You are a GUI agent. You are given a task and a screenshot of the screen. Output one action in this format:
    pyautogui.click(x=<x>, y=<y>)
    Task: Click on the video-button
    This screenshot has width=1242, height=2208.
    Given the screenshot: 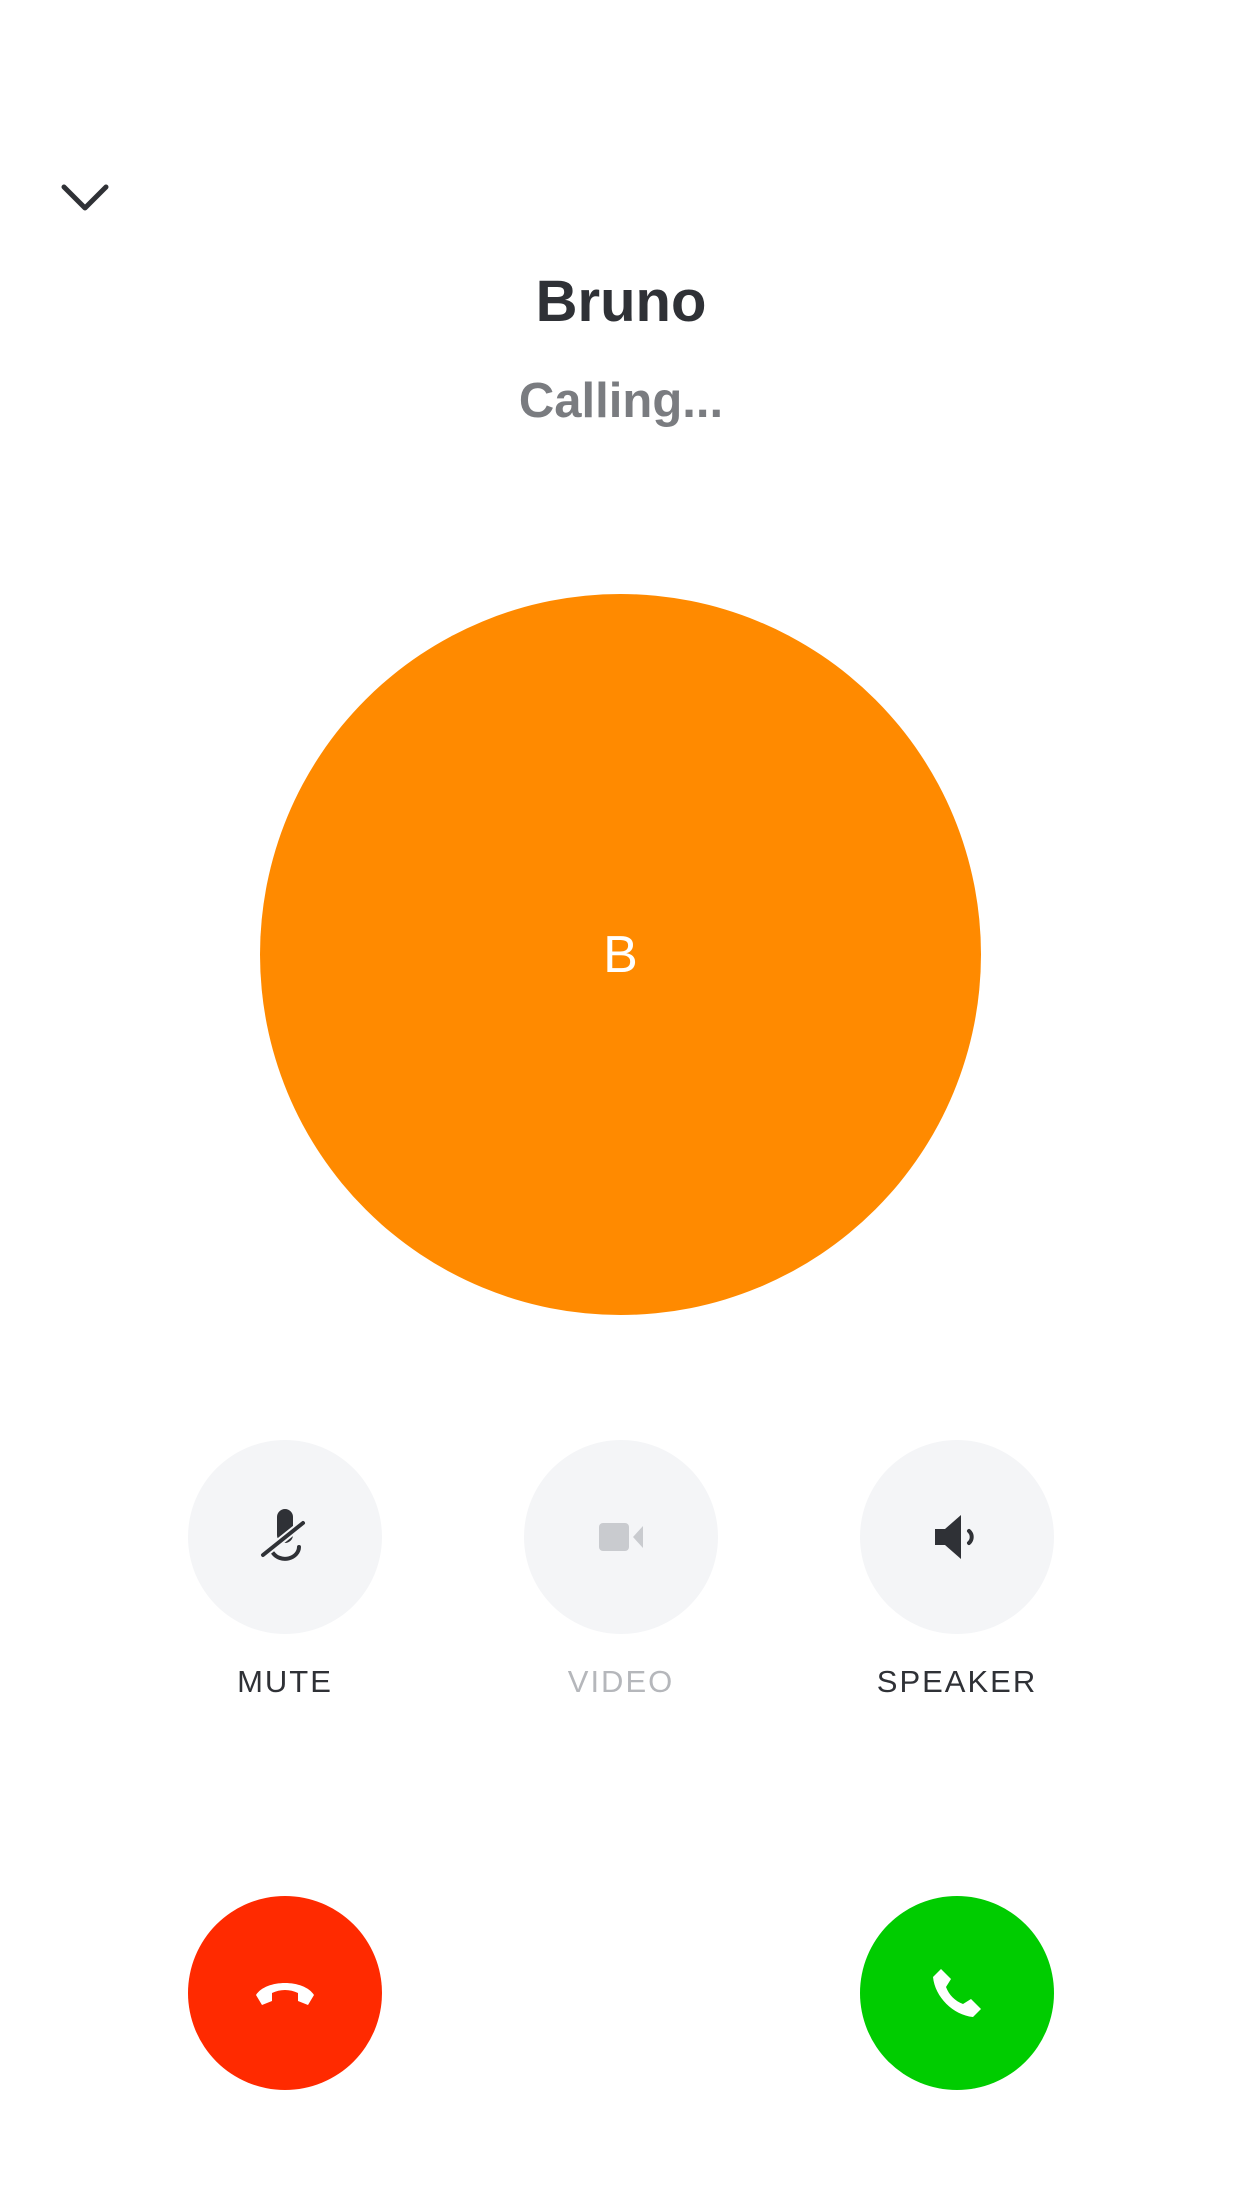 What is the action you would take?
    pyautogui.click(x=621, y=1537)
    